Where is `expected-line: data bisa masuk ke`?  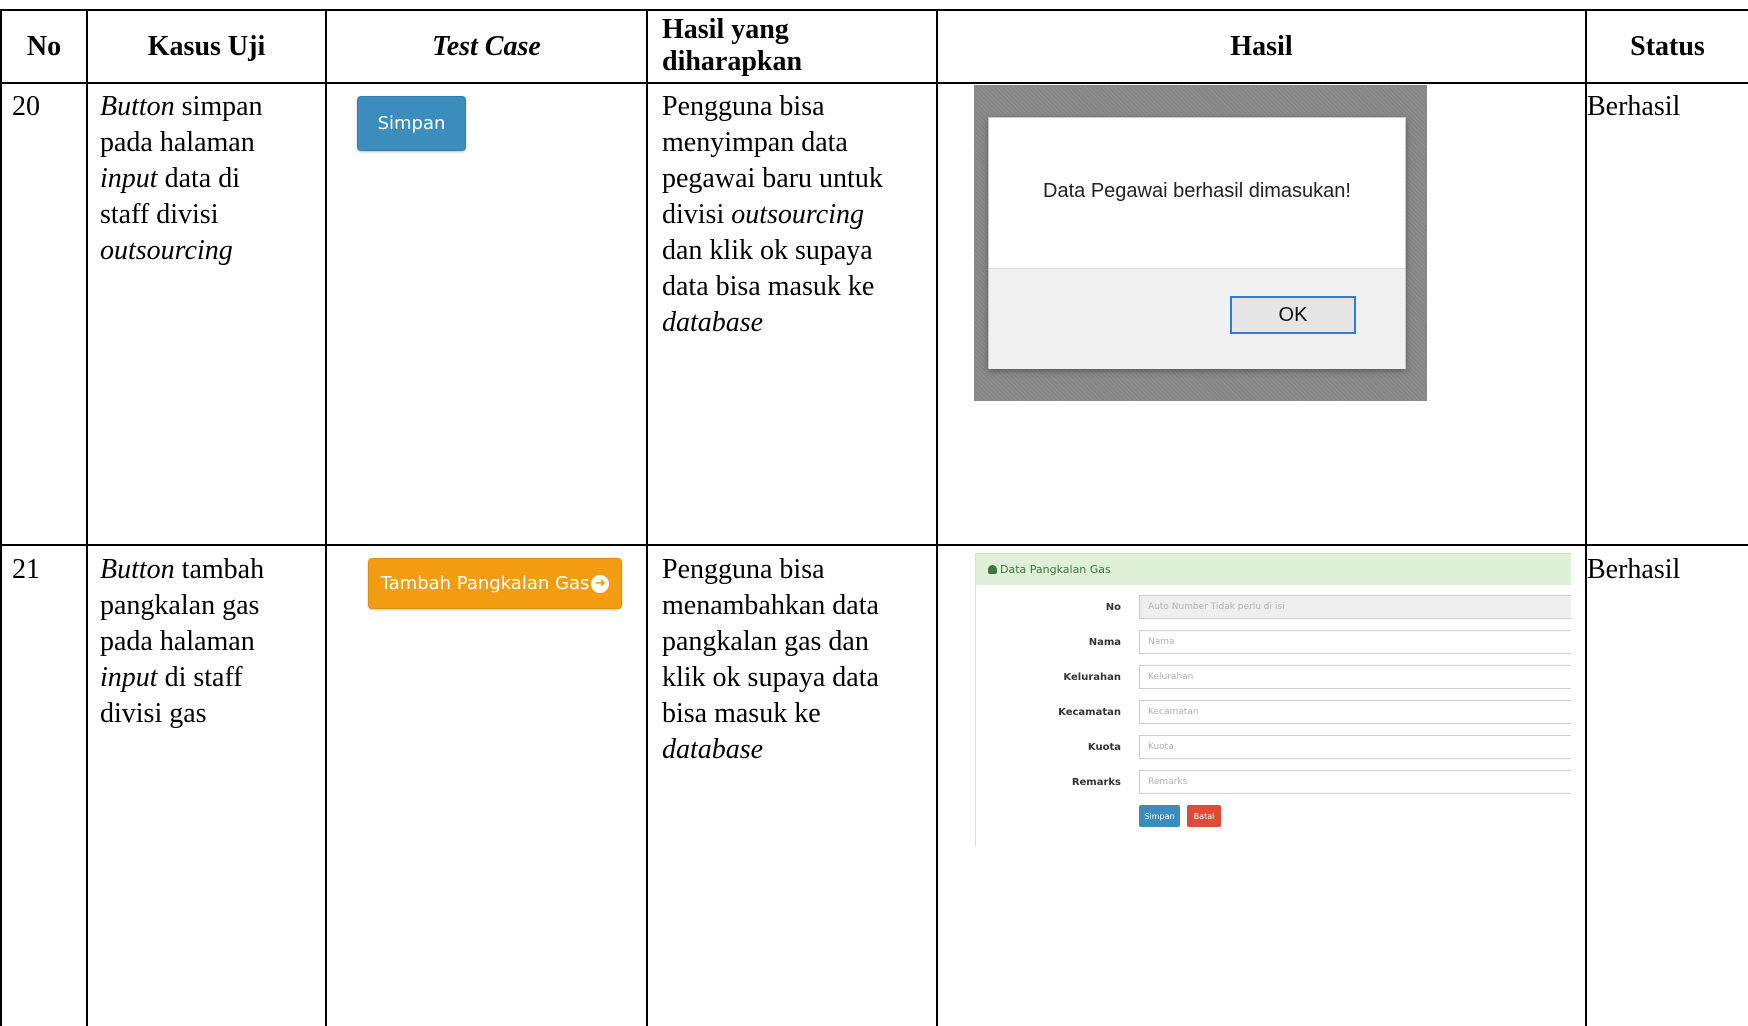
expected-line: data bisa masuk ke is located at coordinates (768, 286).